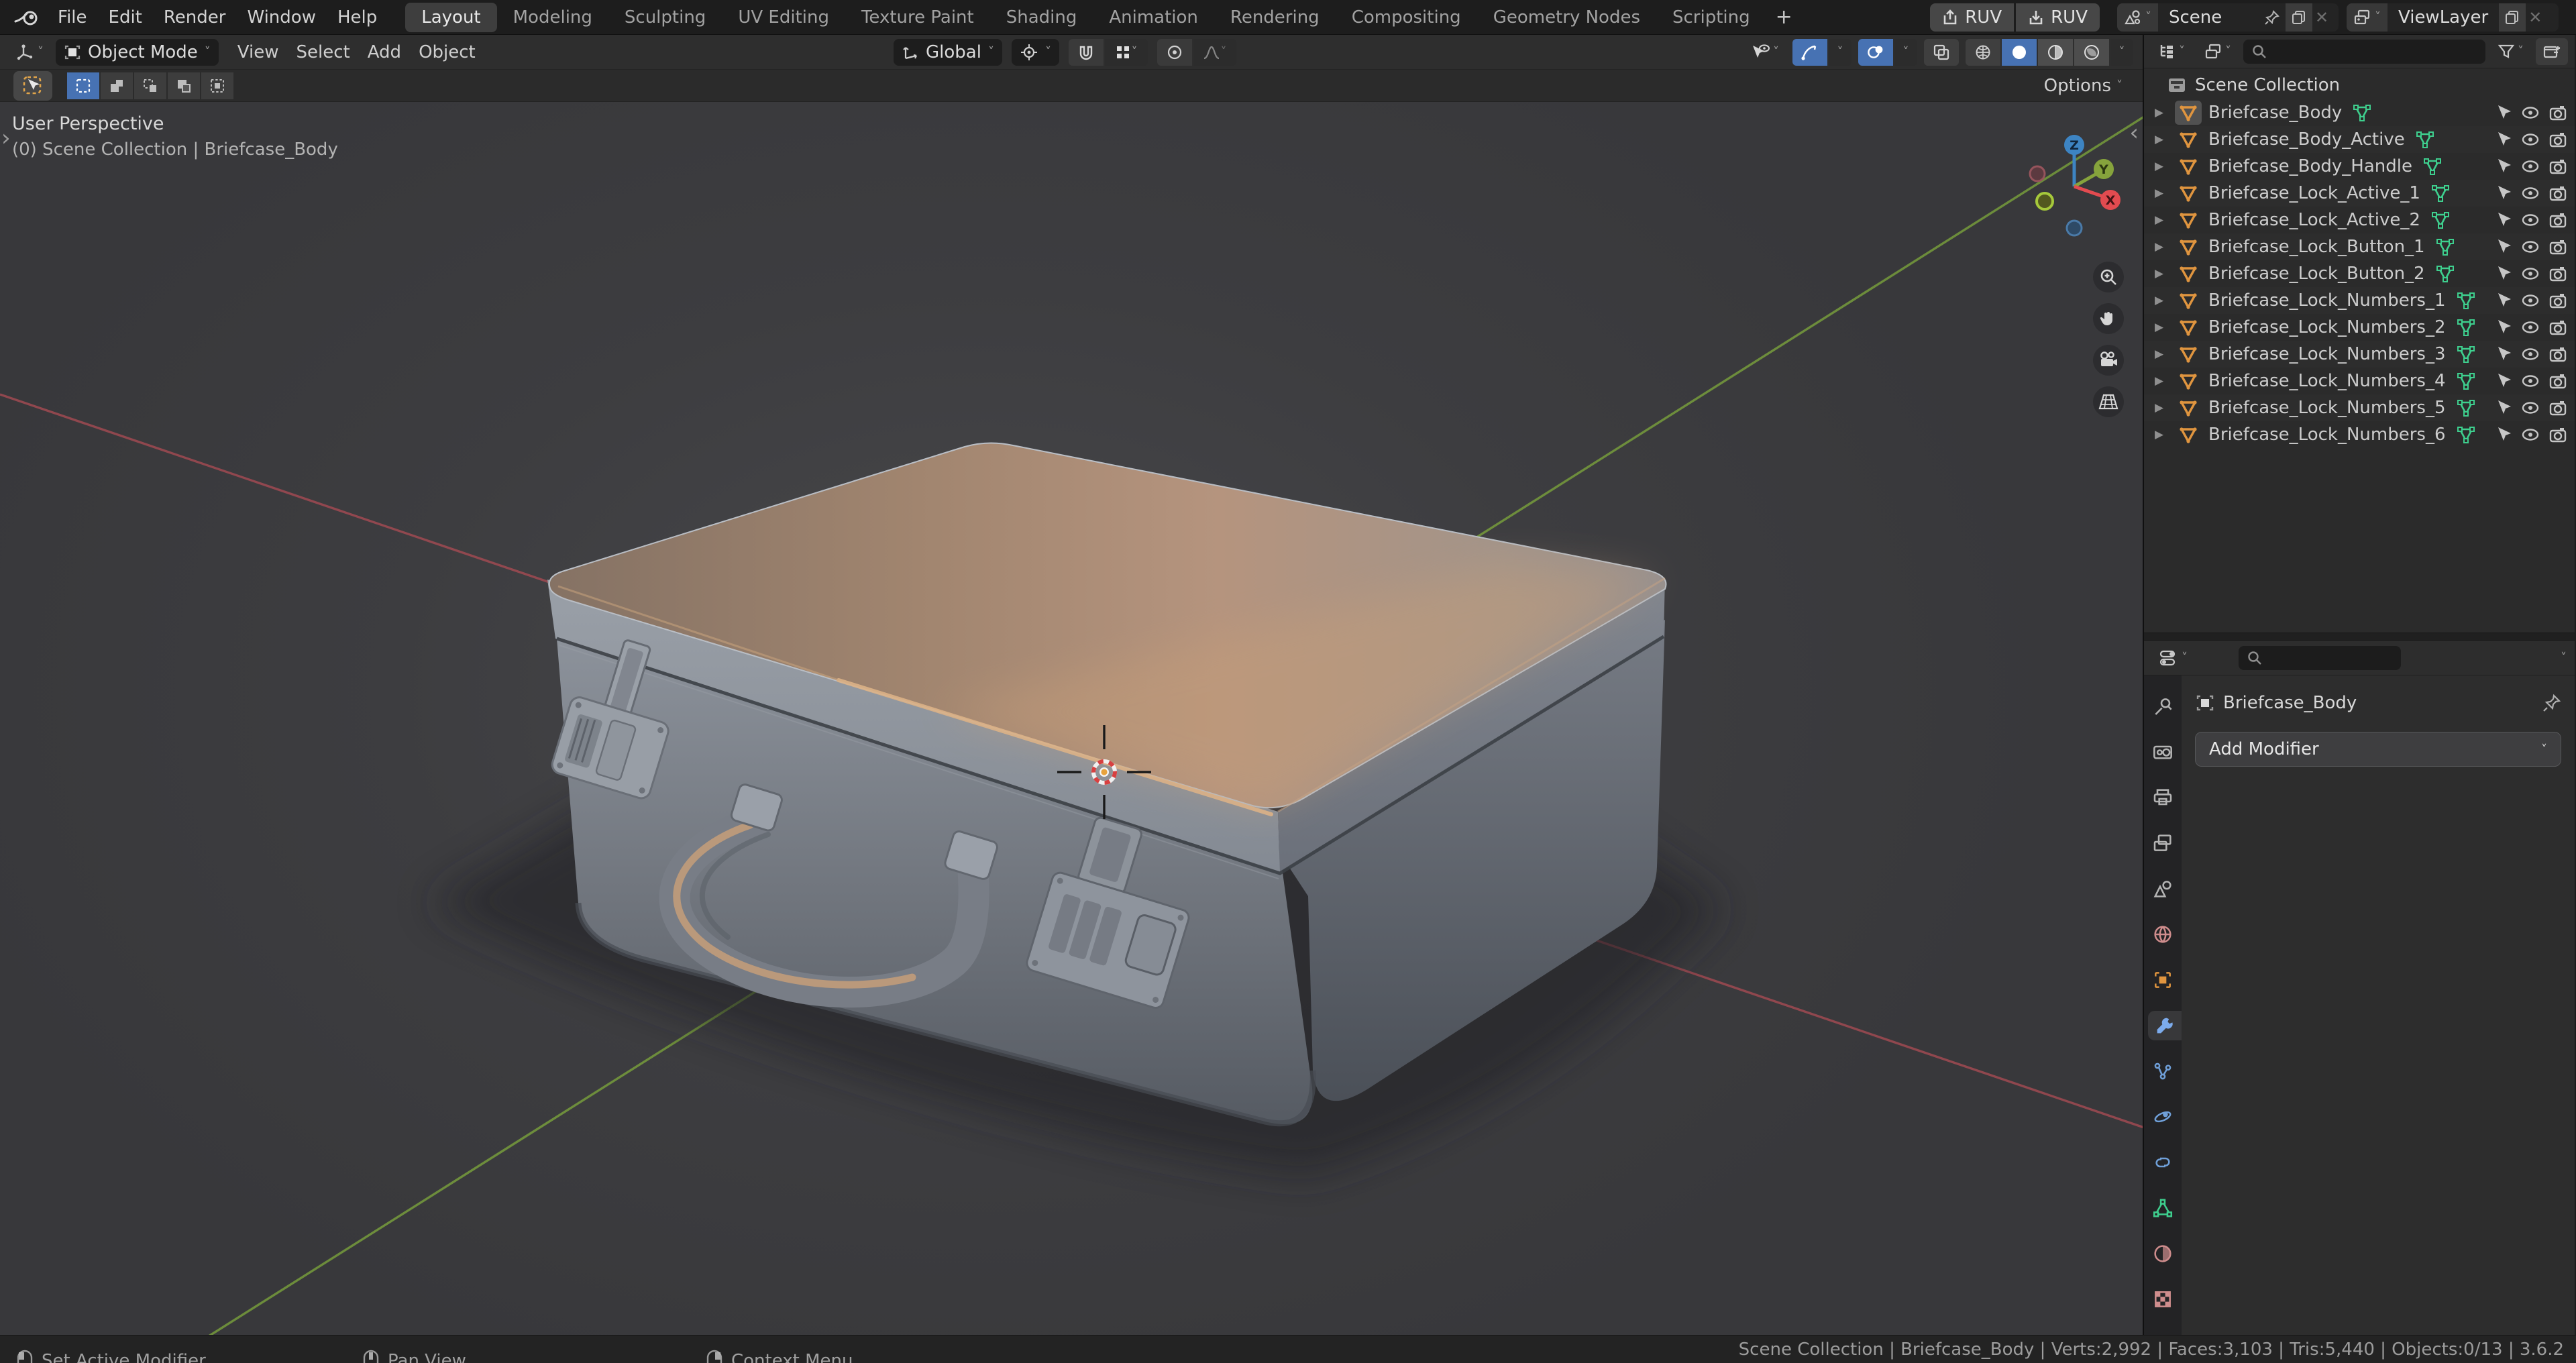 The height and width of the screenshot is (1363, 2576). I want to click on add-modifier-button: Add Modifier ˅, so click(2378, 749).